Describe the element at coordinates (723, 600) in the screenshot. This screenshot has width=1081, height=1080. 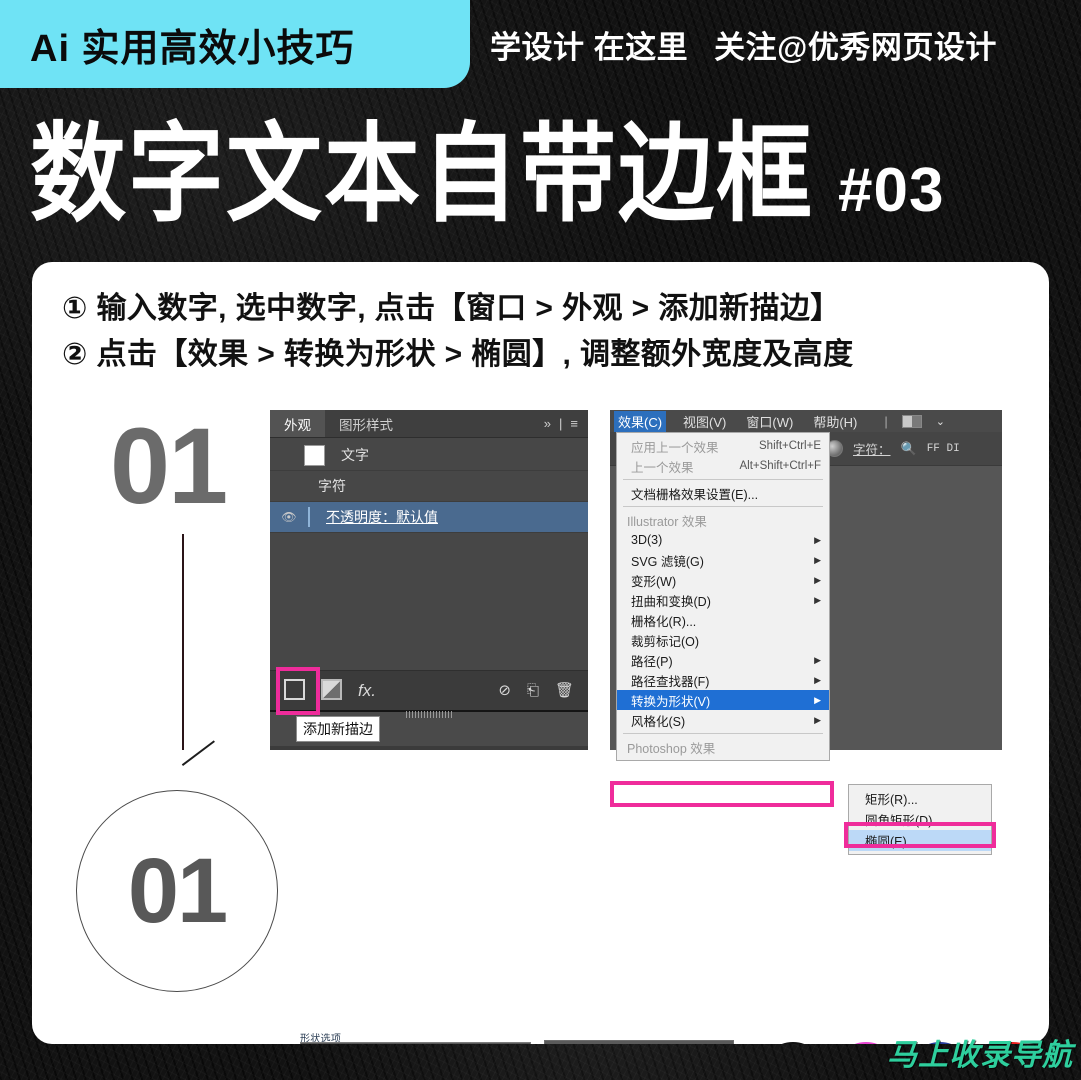
I see `menu-item-distort-transform: 扭曲和变换(D) ▶` at that location.